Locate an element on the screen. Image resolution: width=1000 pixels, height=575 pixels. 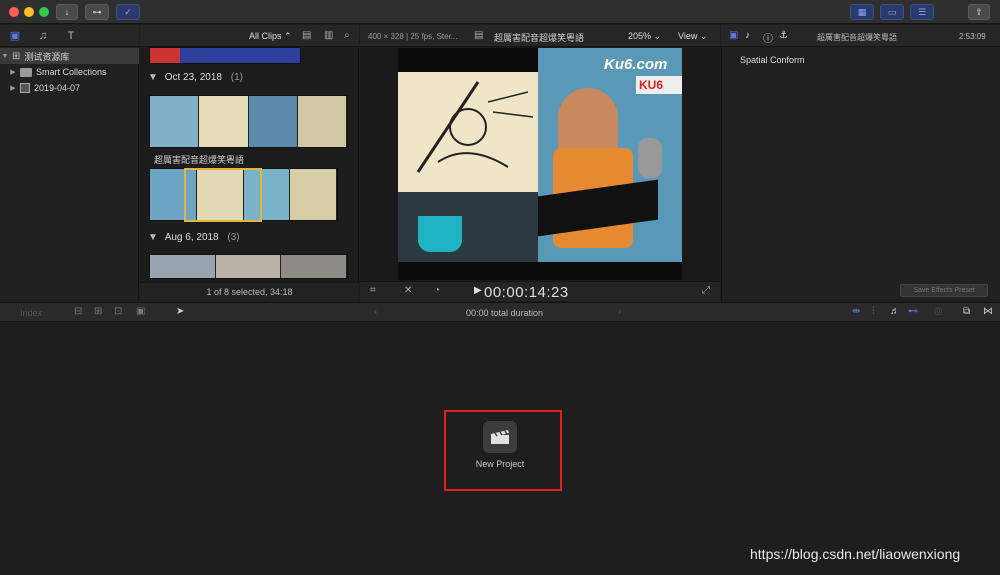
browser-toolbar: All Clips ⌃ ▤ ▥ ⌕ is located at coordinates (249, 36).